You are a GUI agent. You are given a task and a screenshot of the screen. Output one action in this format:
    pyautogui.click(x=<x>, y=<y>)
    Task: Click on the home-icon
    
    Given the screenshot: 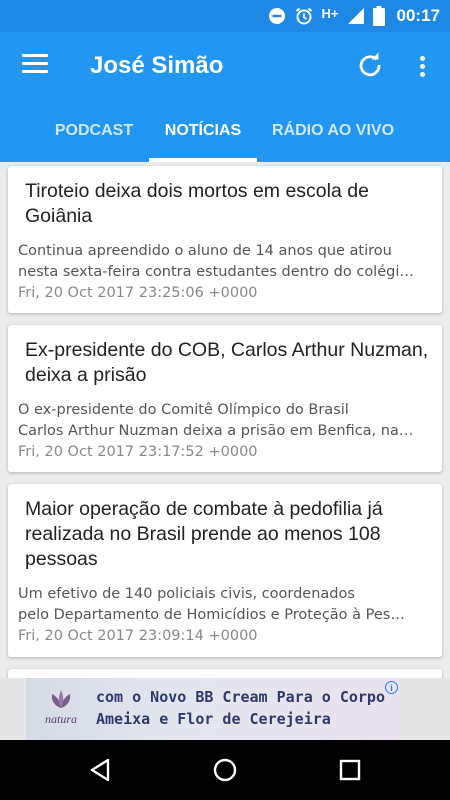 What is the action you would take?
    pyautogui.click(x=225, y=770)
    